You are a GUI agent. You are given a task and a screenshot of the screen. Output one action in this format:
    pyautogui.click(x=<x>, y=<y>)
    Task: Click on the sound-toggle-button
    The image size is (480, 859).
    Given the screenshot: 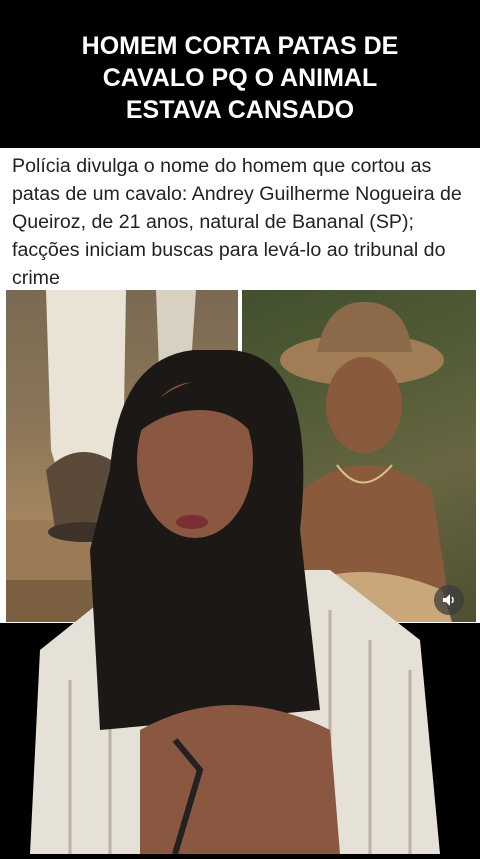 What is the action you would take?
    pyautogui.click(x=449, y=600)
    